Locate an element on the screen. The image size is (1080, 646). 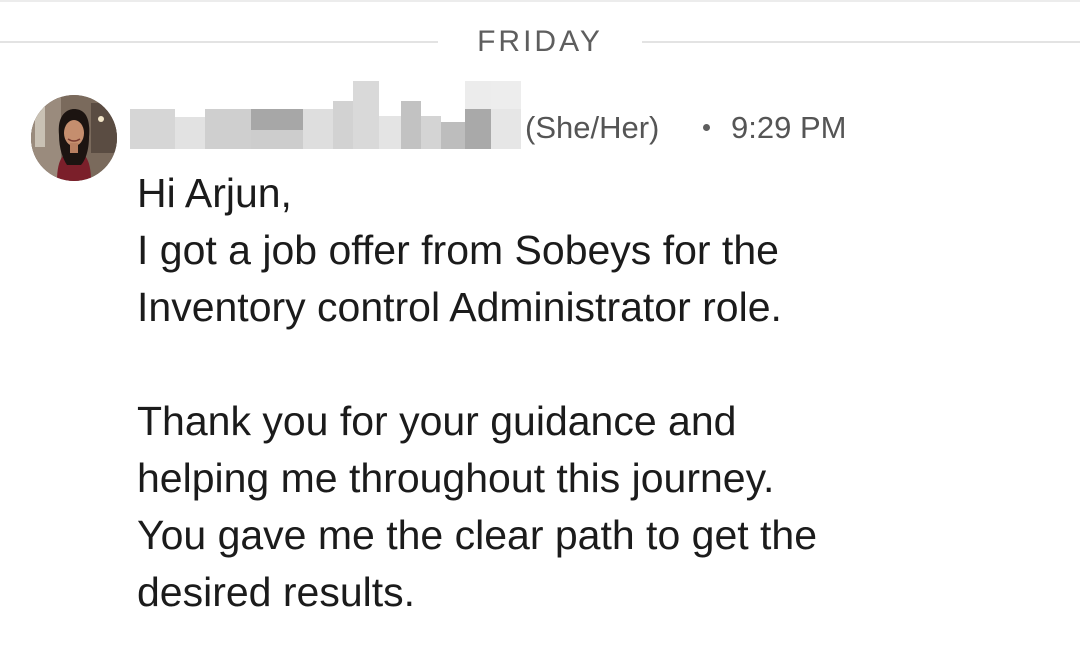
sender-header: (She/Her) 9:29 PM is located at coordinates (597, 120).